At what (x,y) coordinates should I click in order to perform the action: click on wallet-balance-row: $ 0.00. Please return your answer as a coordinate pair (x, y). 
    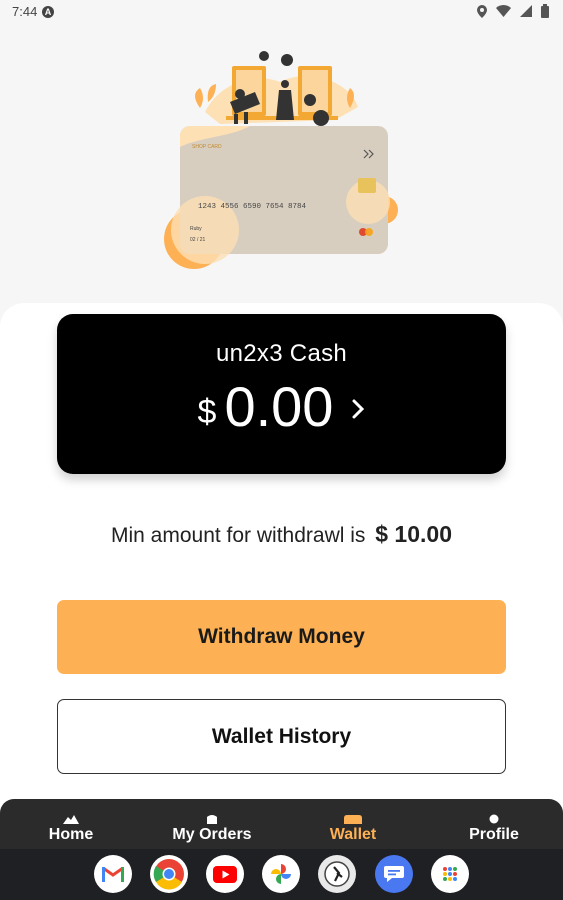
    Looking at the image, I should click on (281, 406).